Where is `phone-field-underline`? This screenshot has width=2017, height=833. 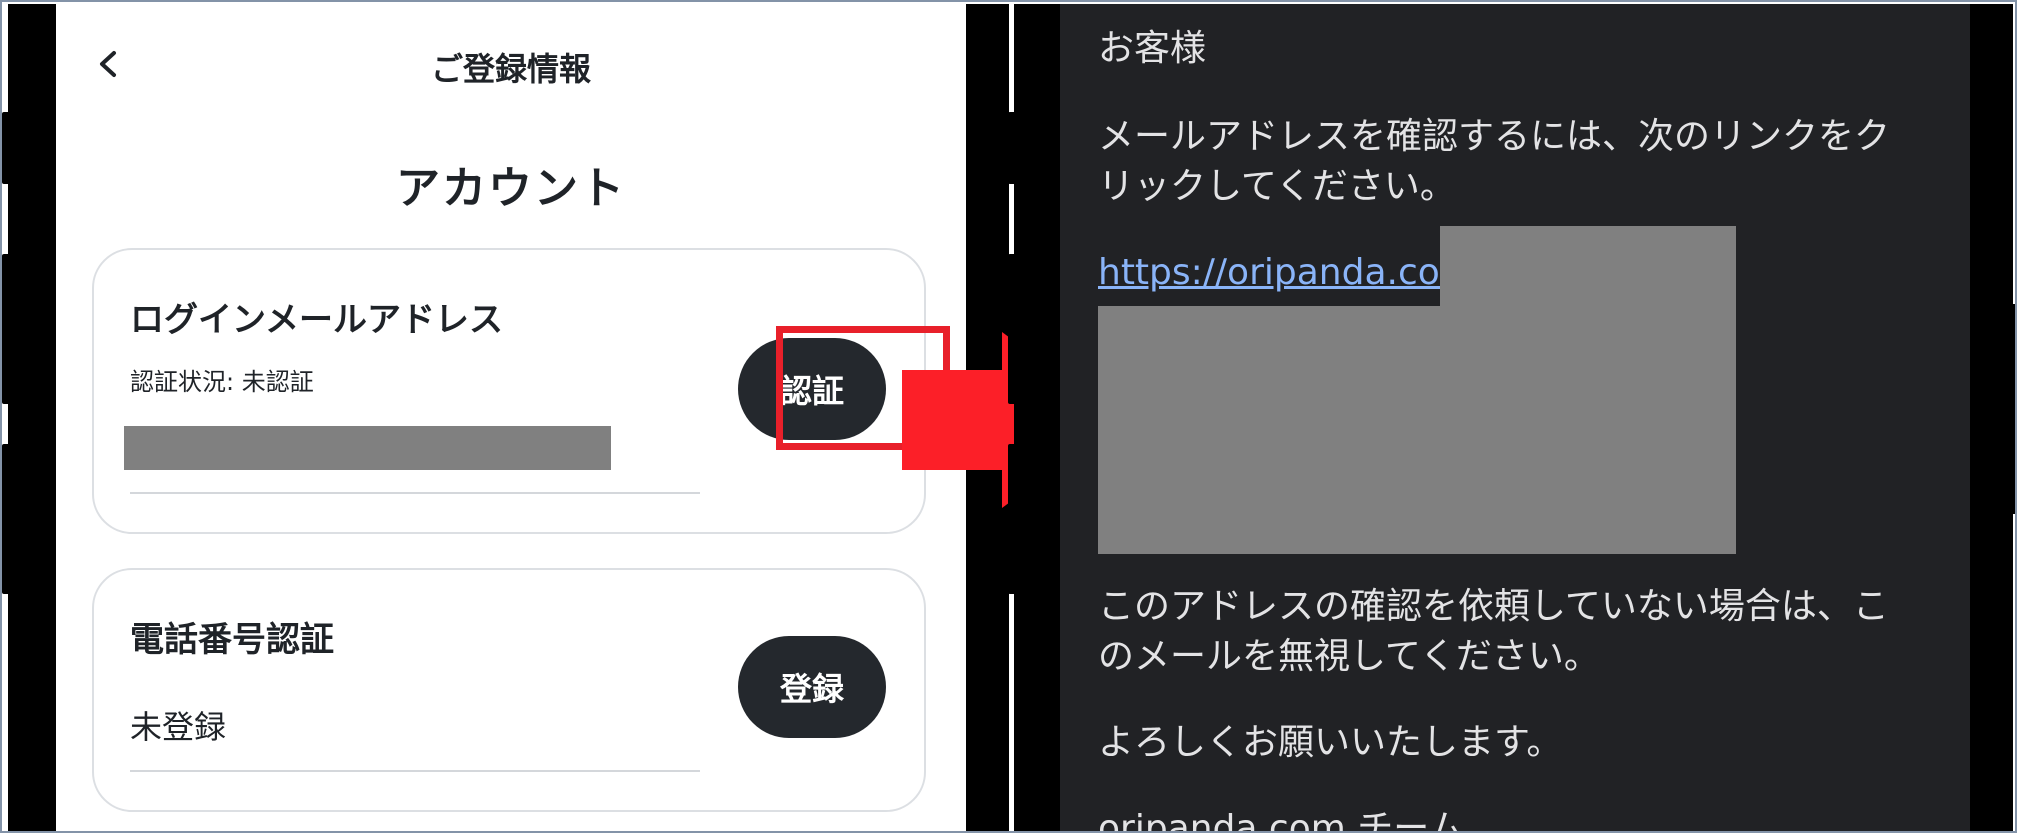
phone-field-underline is located at coordinates (415, 771).